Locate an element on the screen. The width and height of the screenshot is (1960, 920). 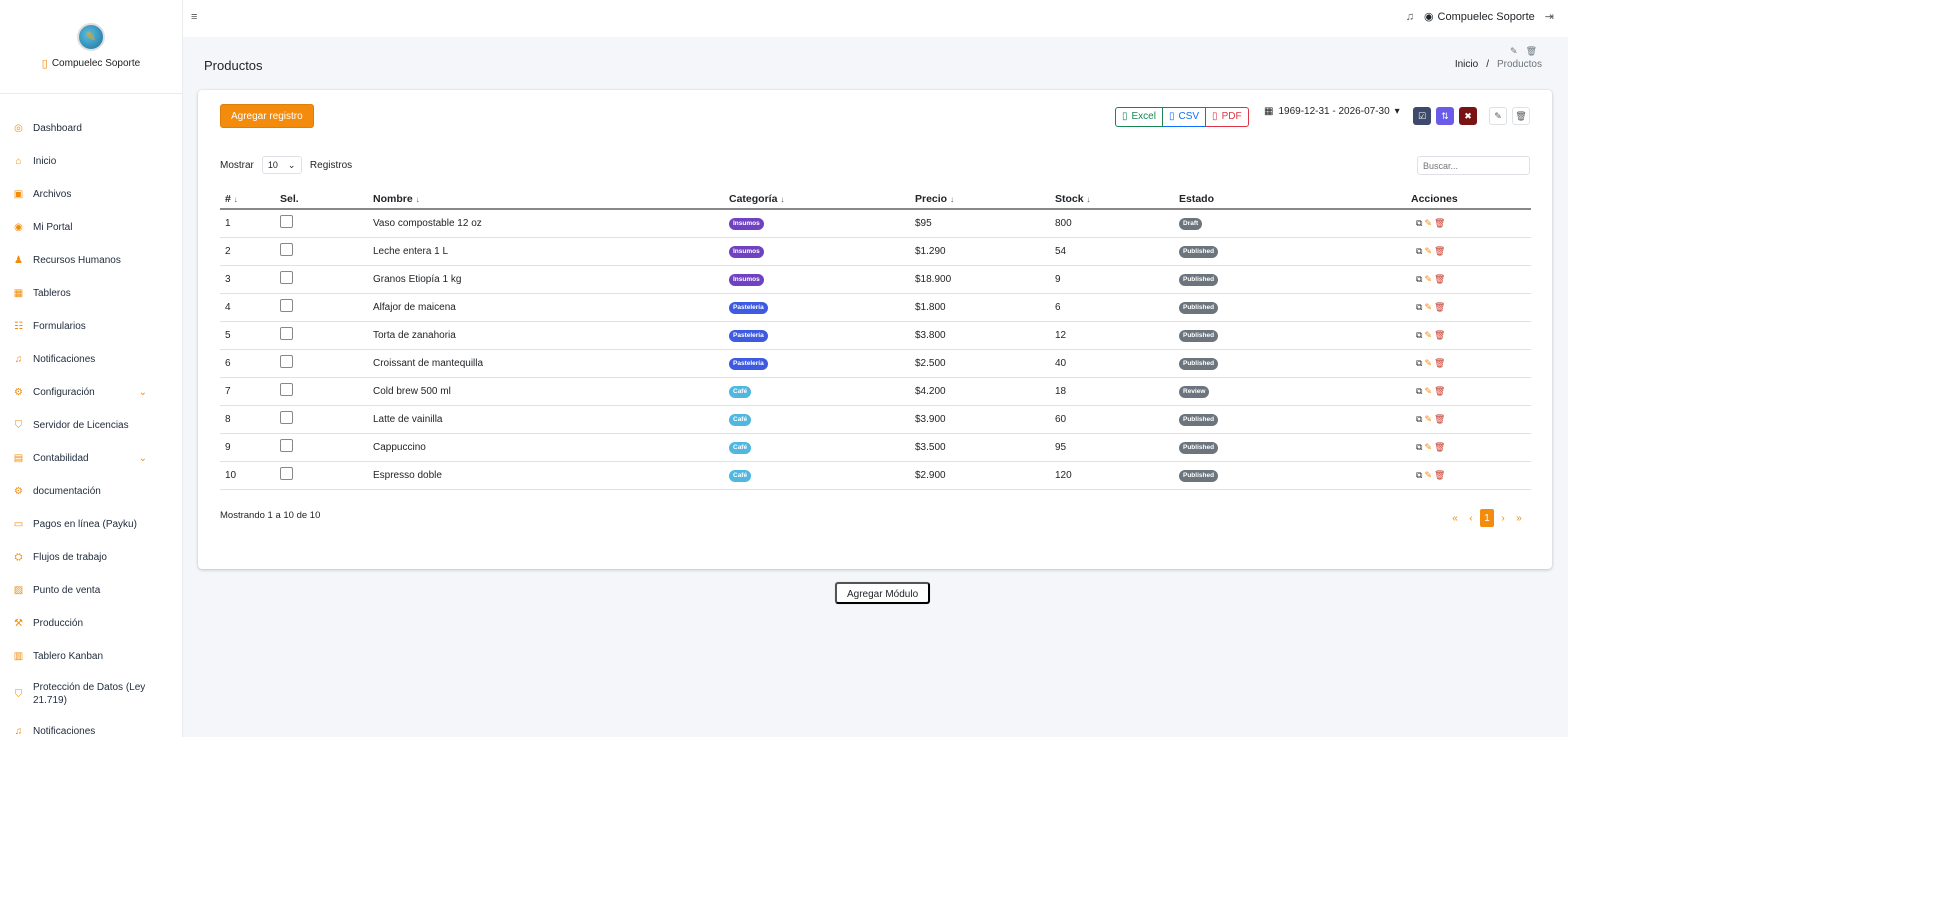
sidebar-item-15: ⚒ Producción is located at coordinates (91, 623).